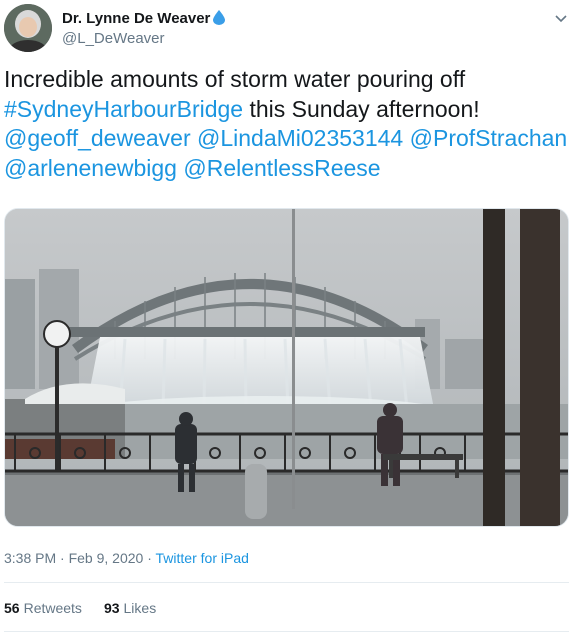 The width and height of the screenshot is (577, 633). What do you see at coordinates (286, 582) in the screenshot?
I see `divider` at bounding box center [286, 582].